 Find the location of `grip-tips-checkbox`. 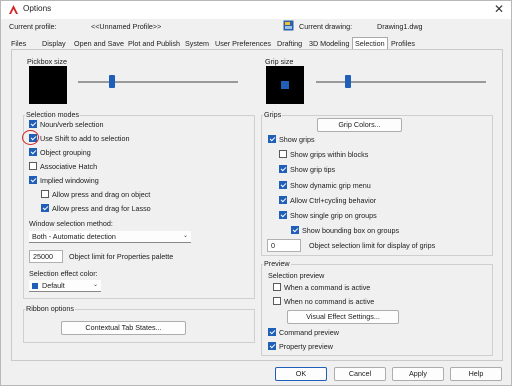

grip-tips-checkbox is located at coordinates (283, 169).